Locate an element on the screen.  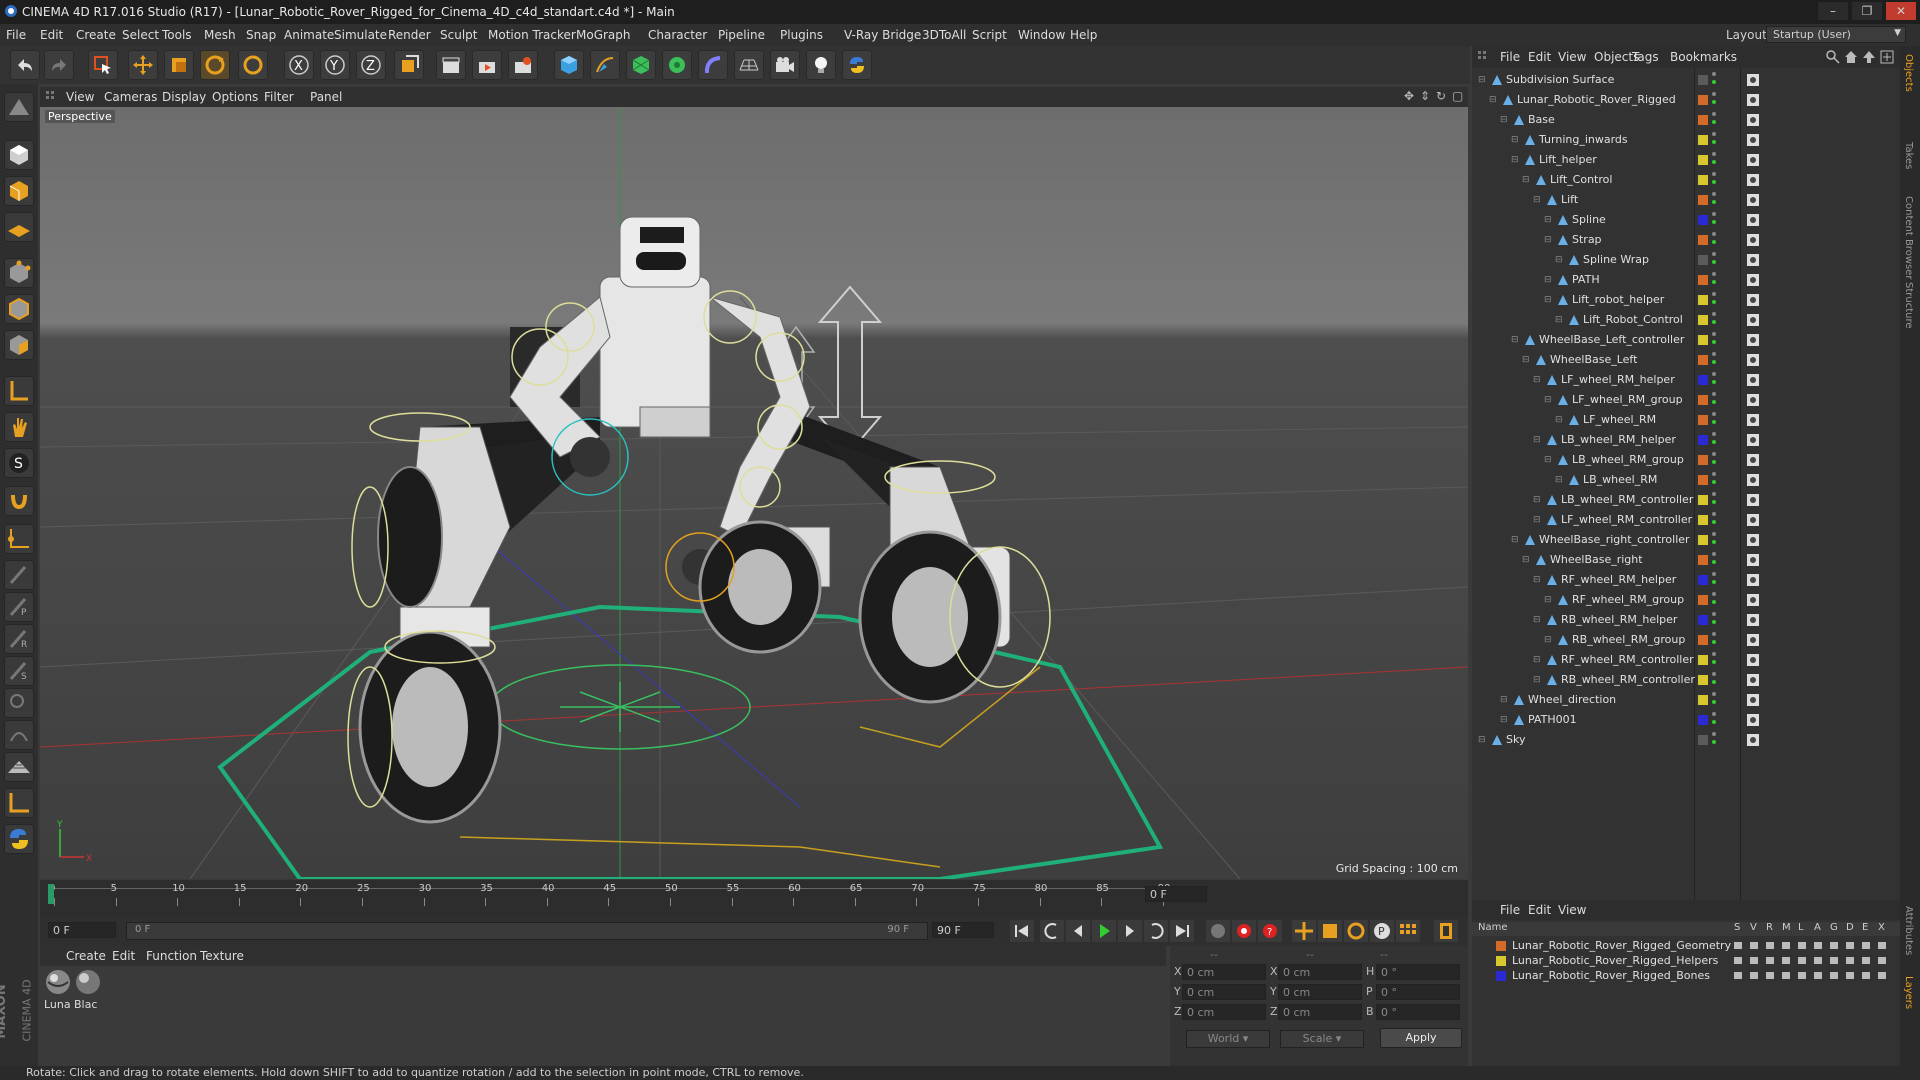
object-row: ⊟ Spline Wrap is located at coordinates (1686, 260).